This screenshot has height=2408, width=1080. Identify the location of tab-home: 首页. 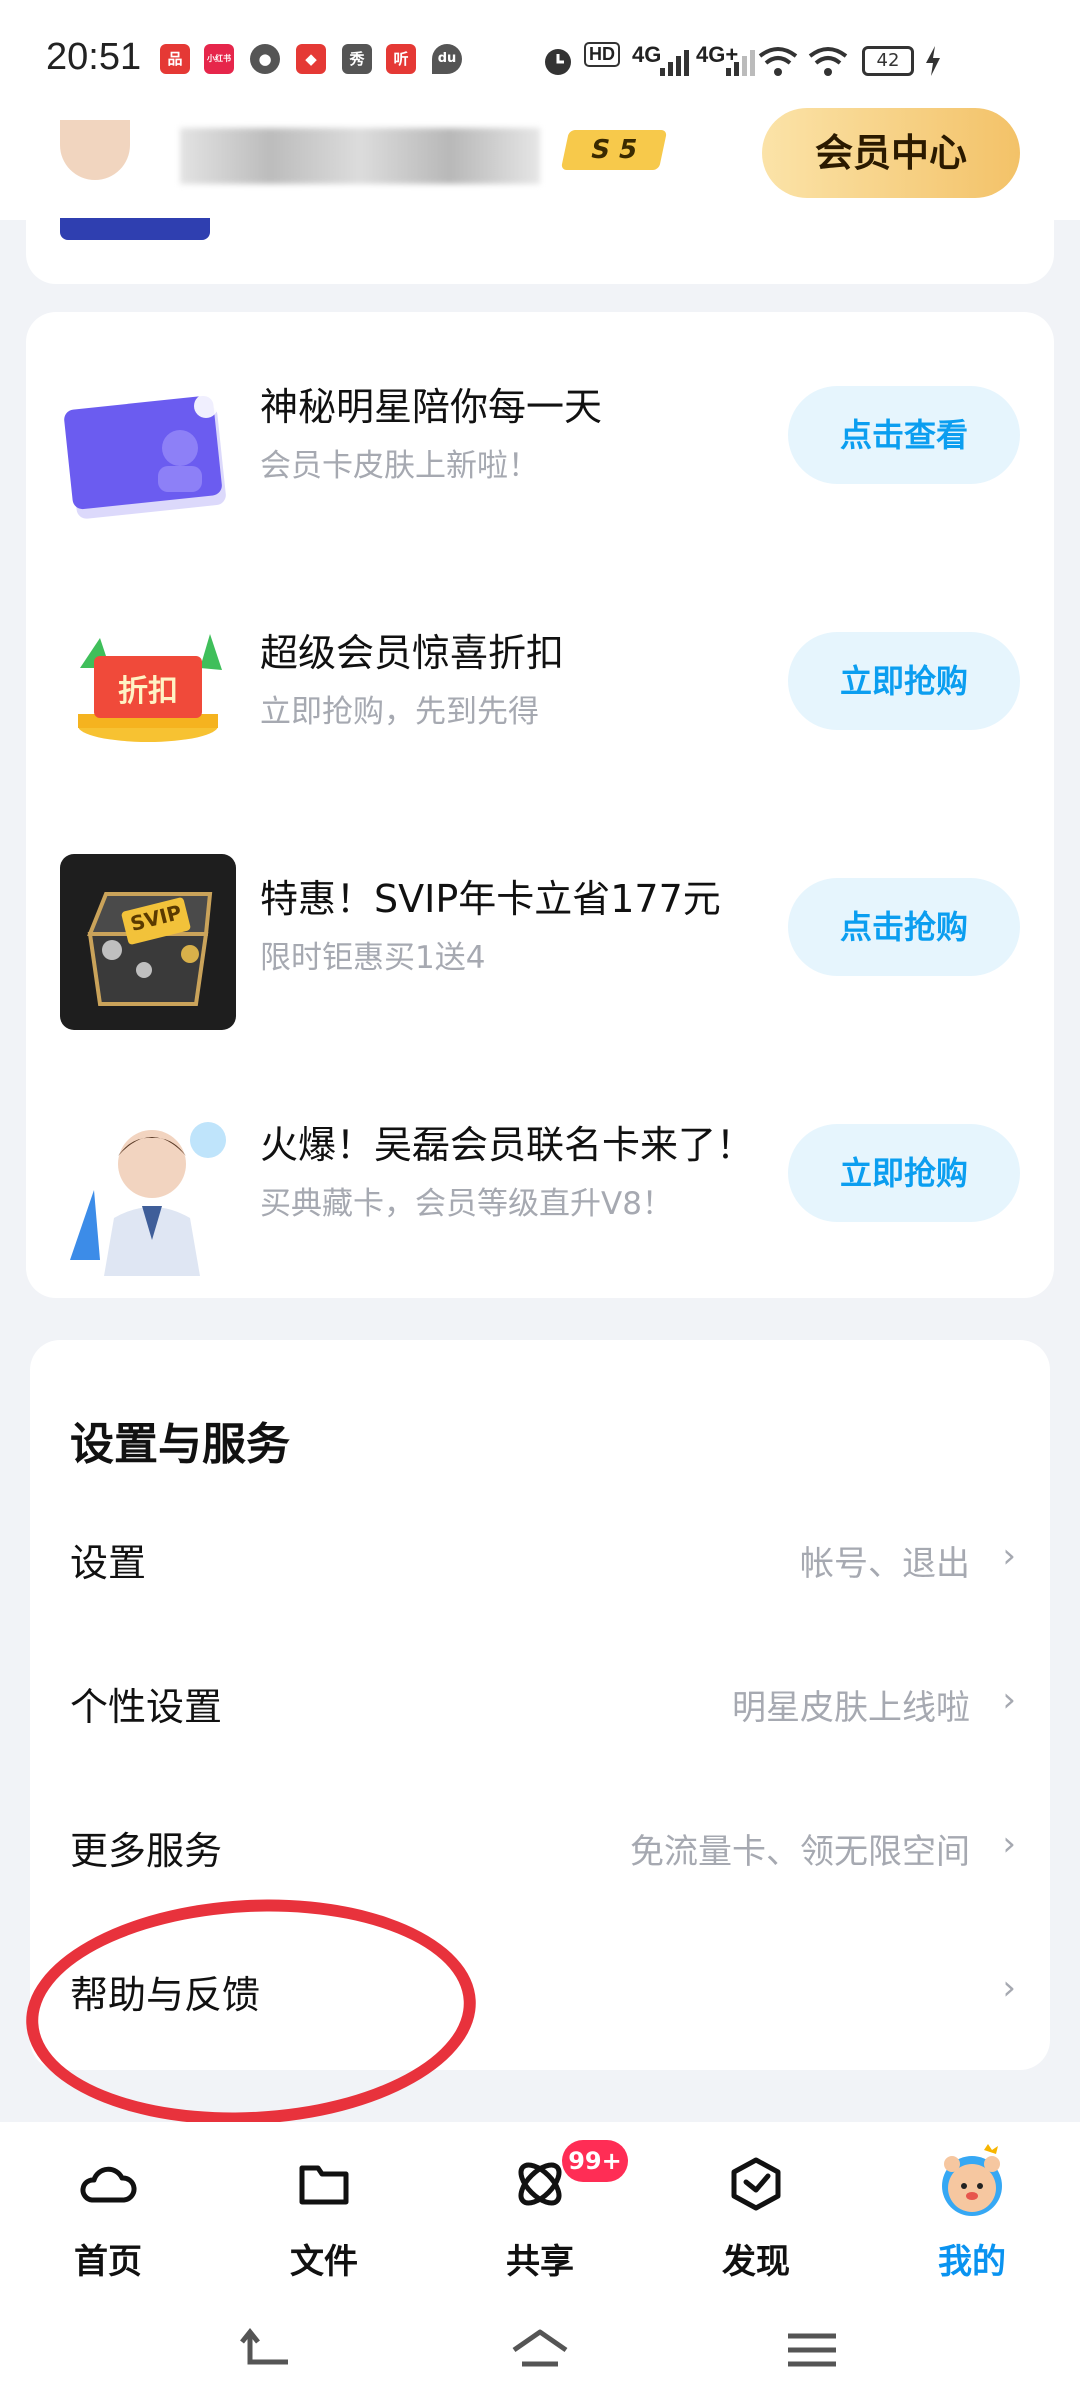
(108, 2210).